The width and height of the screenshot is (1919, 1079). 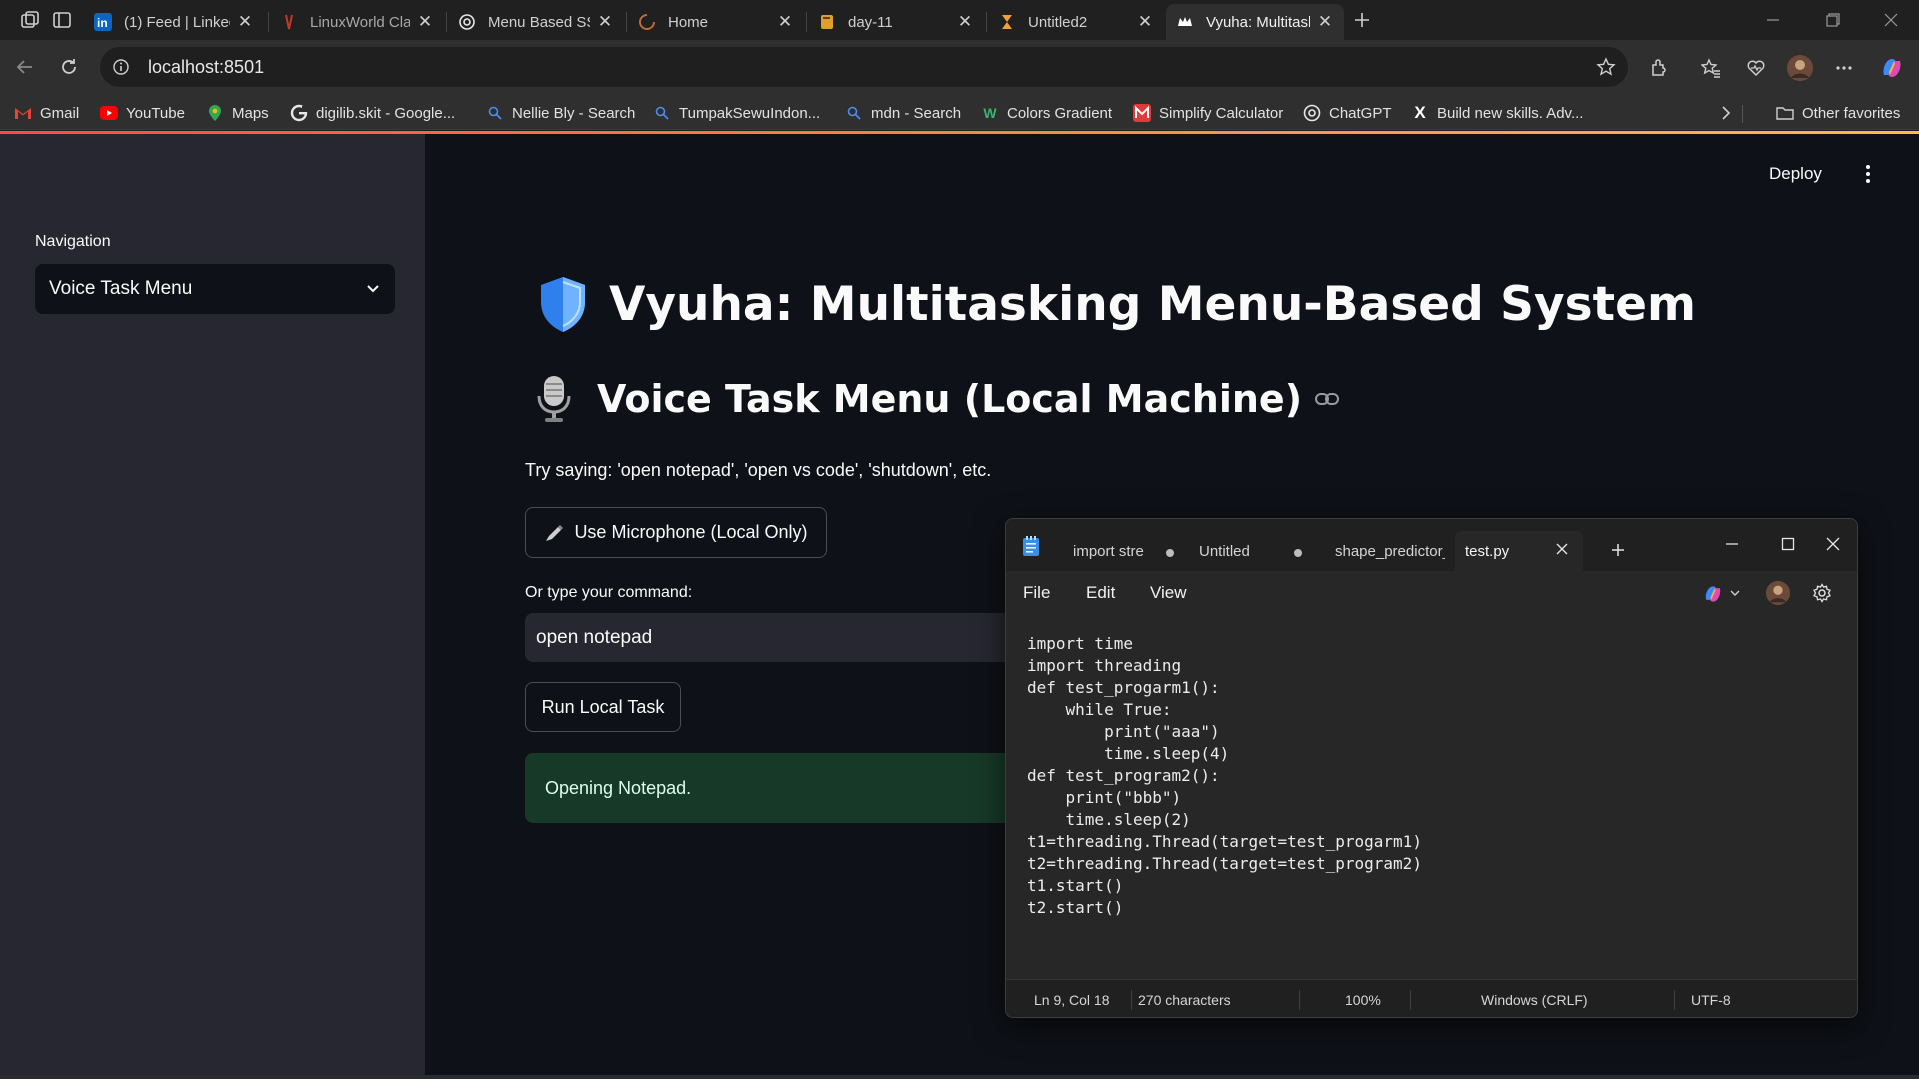 What do you see at coordinates (30, 20) in the screenshot?
I see `workspaces-icon` at bounding box center [30, 20].